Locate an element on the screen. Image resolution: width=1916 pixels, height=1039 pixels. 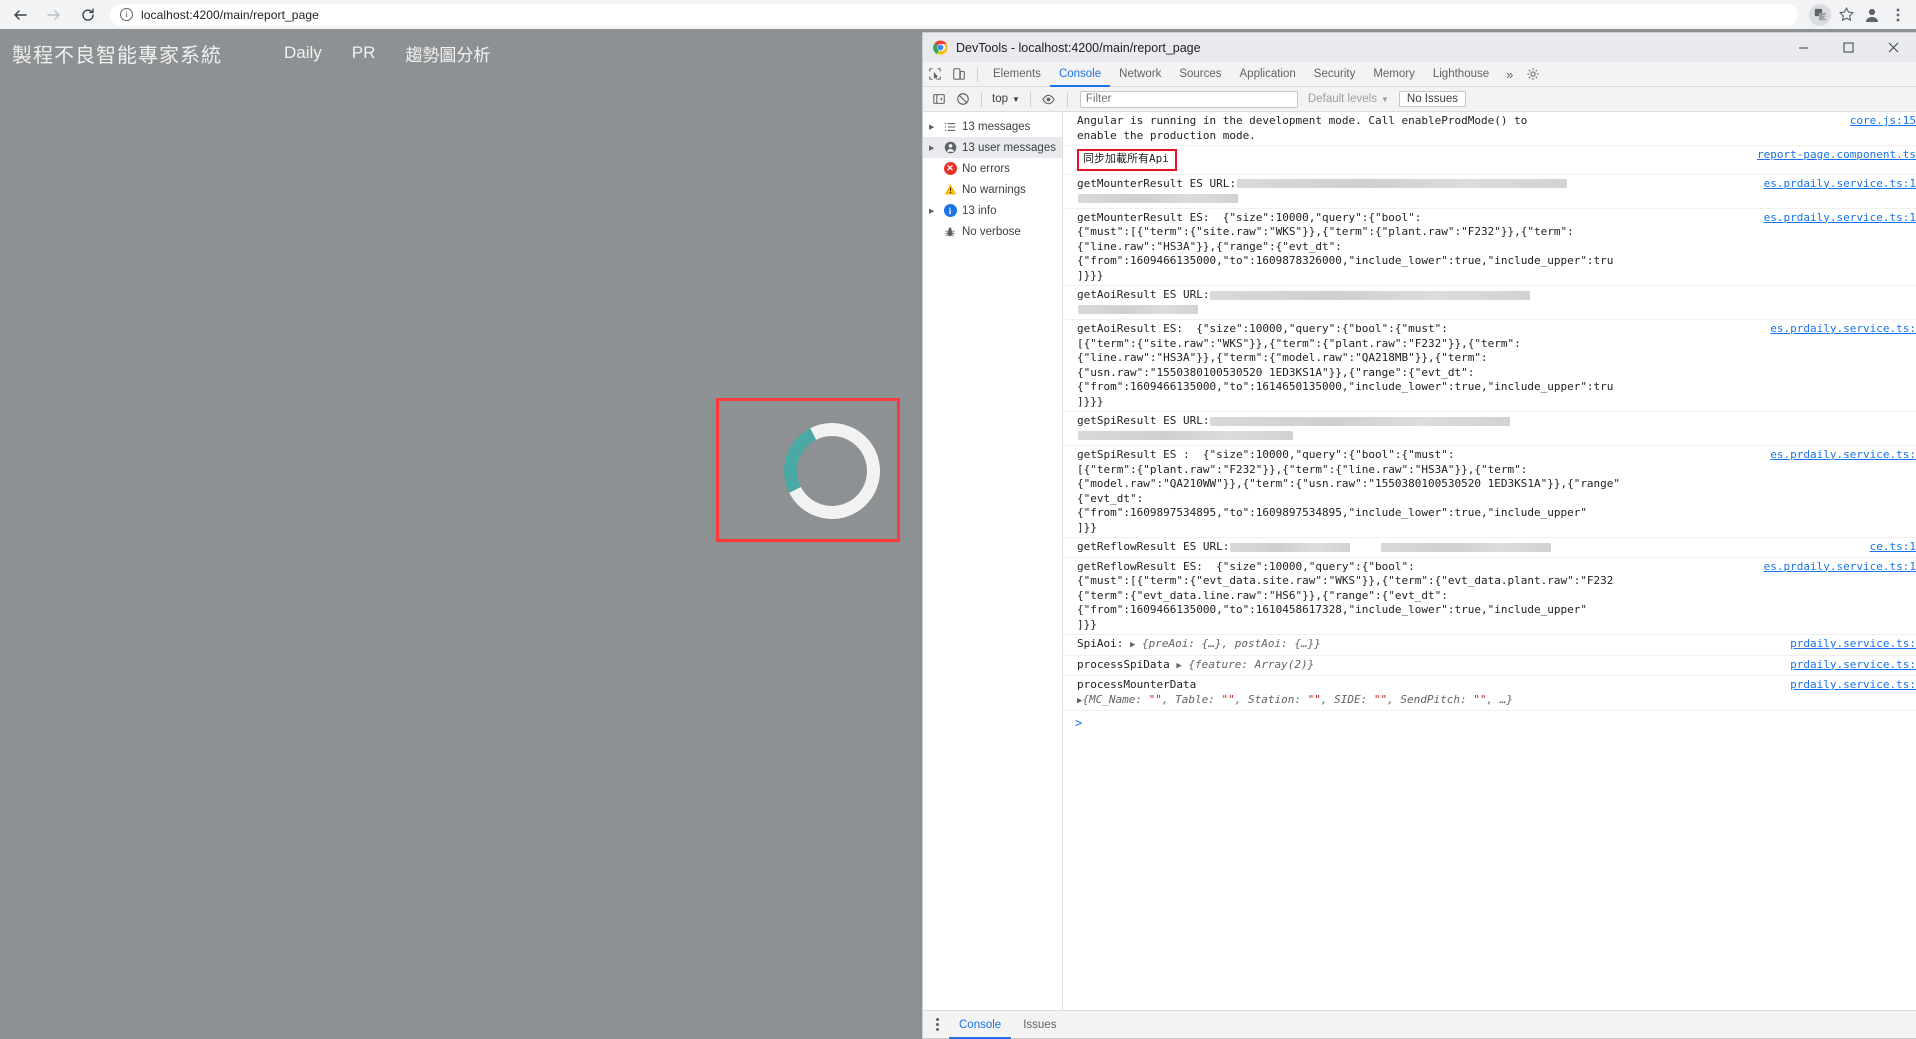
console-object-preview: {feature: Array(2)} is located at coordinates (1251, 664).